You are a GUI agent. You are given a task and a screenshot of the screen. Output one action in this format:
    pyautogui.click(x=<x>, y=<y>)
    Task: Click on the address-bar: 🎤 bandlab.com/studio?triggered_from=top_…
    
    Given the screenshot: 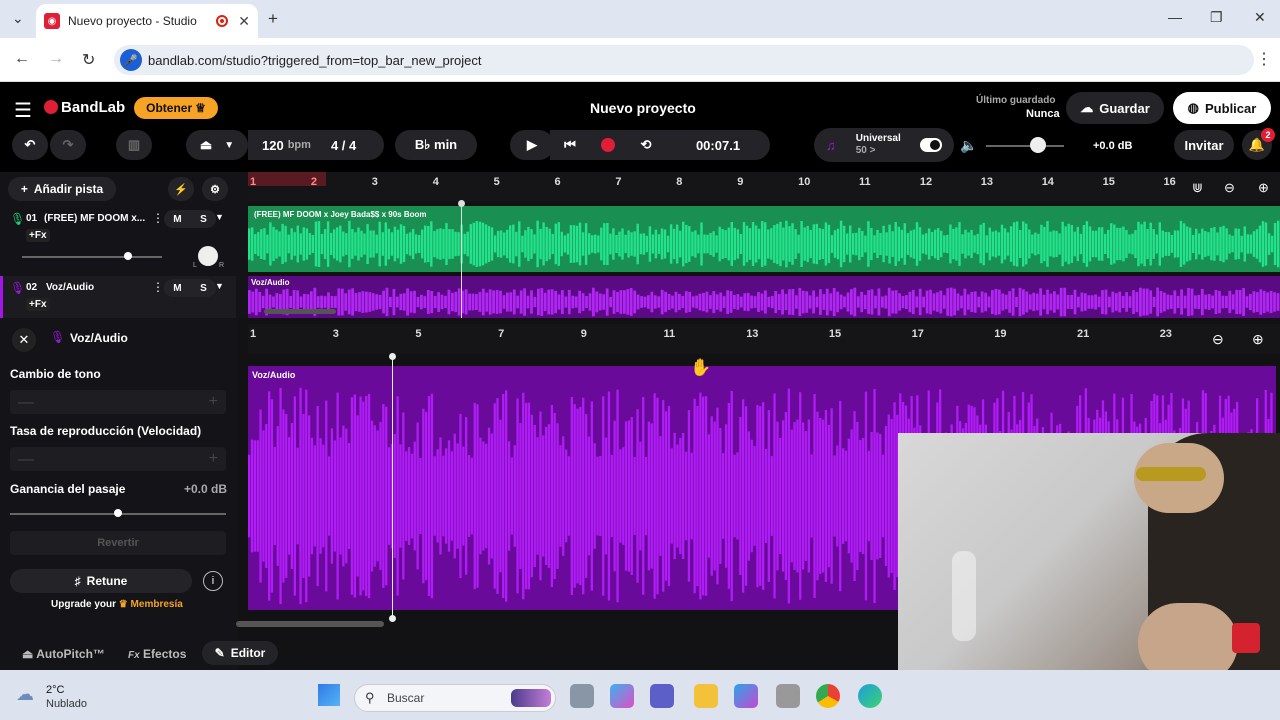 What is the action you would take?
    pyautogui.click(x=684, y=60)
    